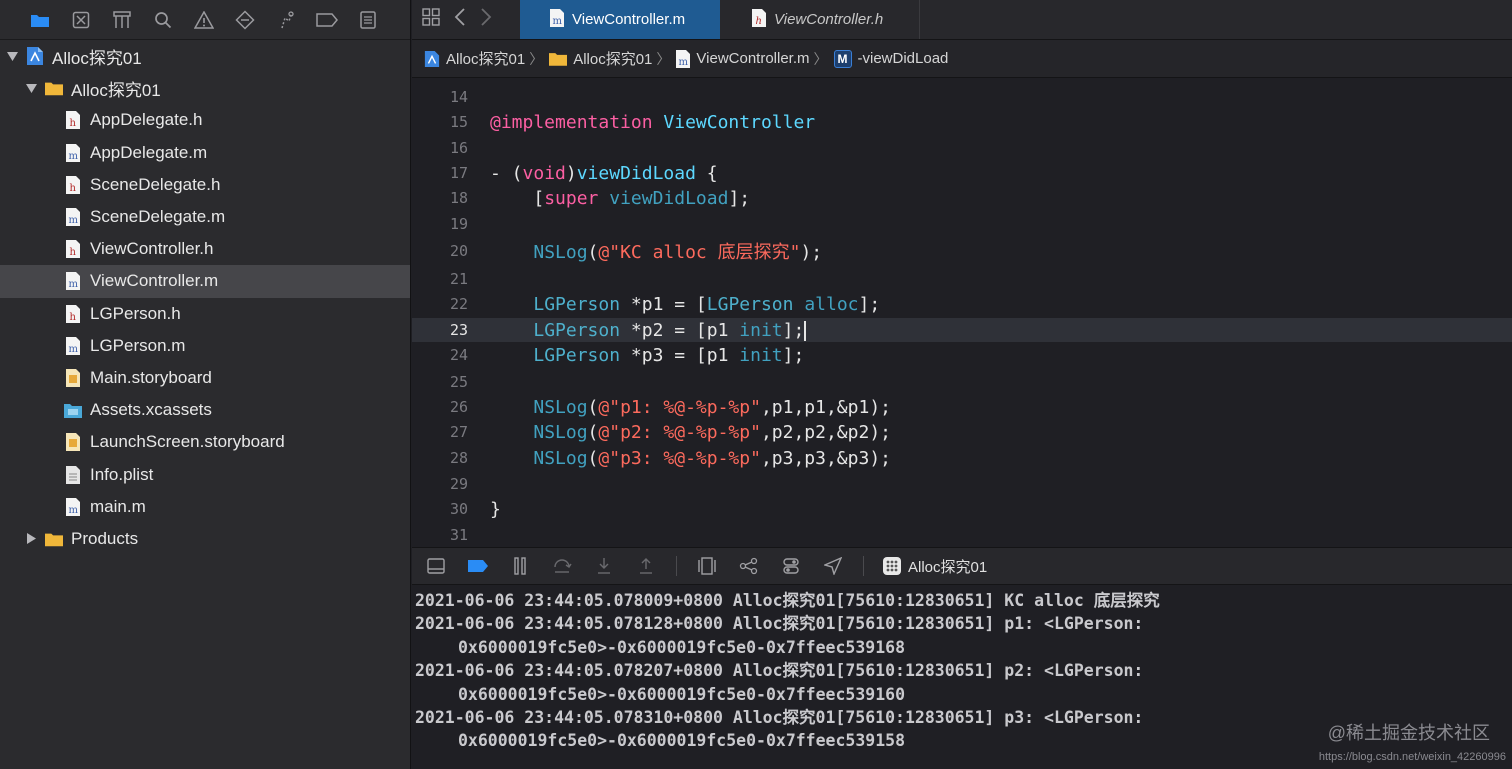 This screenshot has height=769, width=1512. What do you see at coordinates (791, 566) in the screenshot?
I see `environment-overrides-icon` at bounding box center [791, 566].